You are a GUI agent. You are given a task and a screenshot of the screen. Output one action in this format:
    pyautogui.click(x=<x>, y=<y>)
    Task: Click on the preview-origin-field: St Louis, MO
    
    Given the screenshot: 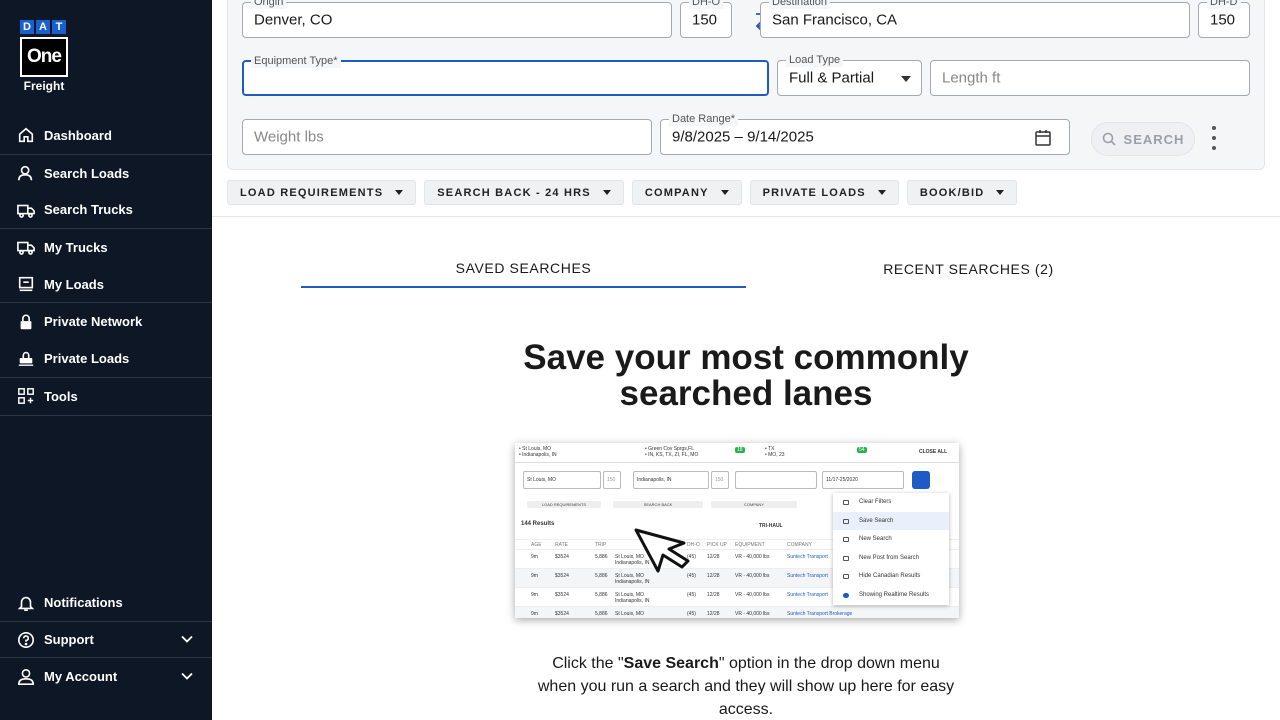 What is the action you would take?
    pyautogui.click(x=562, y=480)
    